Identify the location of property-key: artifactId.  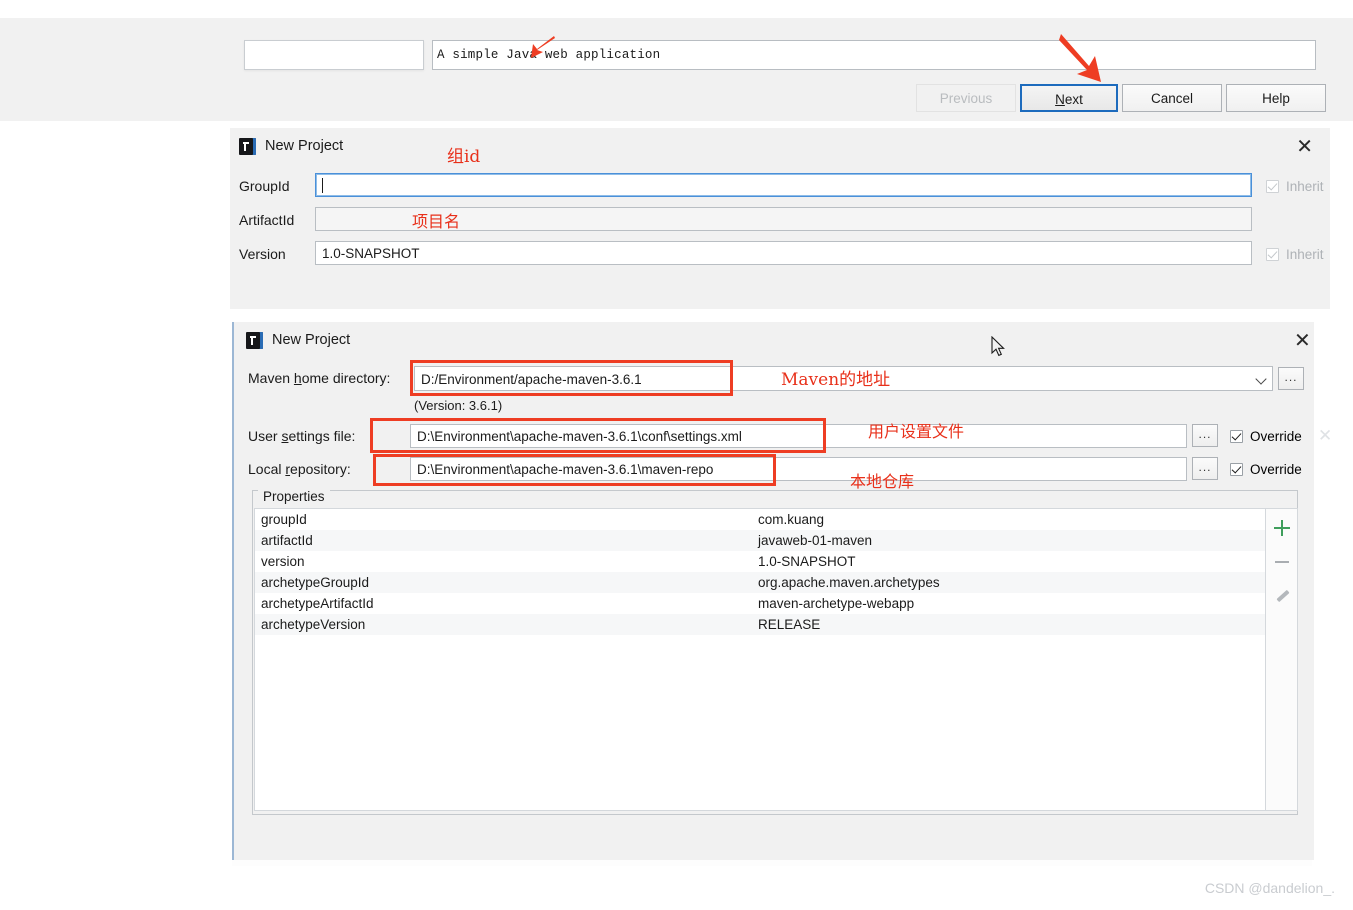
(287, 540).